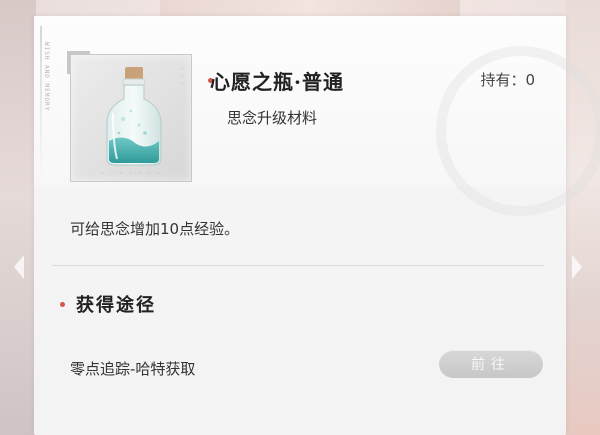 The height and width of the screenshot is (435, 600). What do you see at coordinates (18, 217) in the screenshot?
I see `background-left` at bounding box center [18, 217].